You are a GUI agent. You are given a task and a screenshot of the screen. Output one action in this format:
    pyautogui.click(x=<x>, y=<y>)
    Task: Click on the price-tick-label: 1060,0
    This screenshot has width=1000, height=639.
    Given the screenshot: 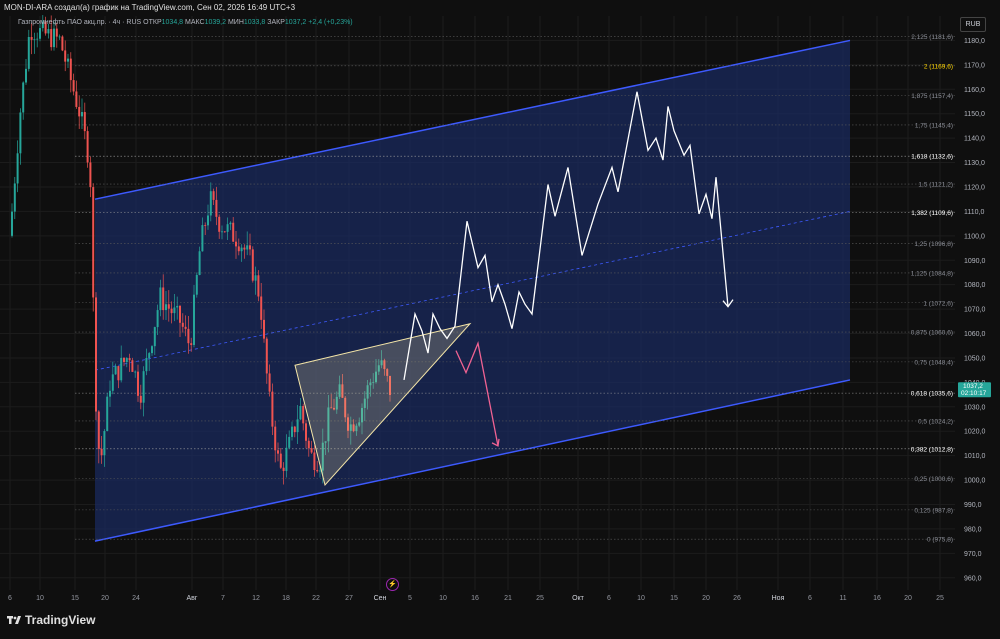 What is the action you would take?
    pyautogui.click(x=975, y=334)
    